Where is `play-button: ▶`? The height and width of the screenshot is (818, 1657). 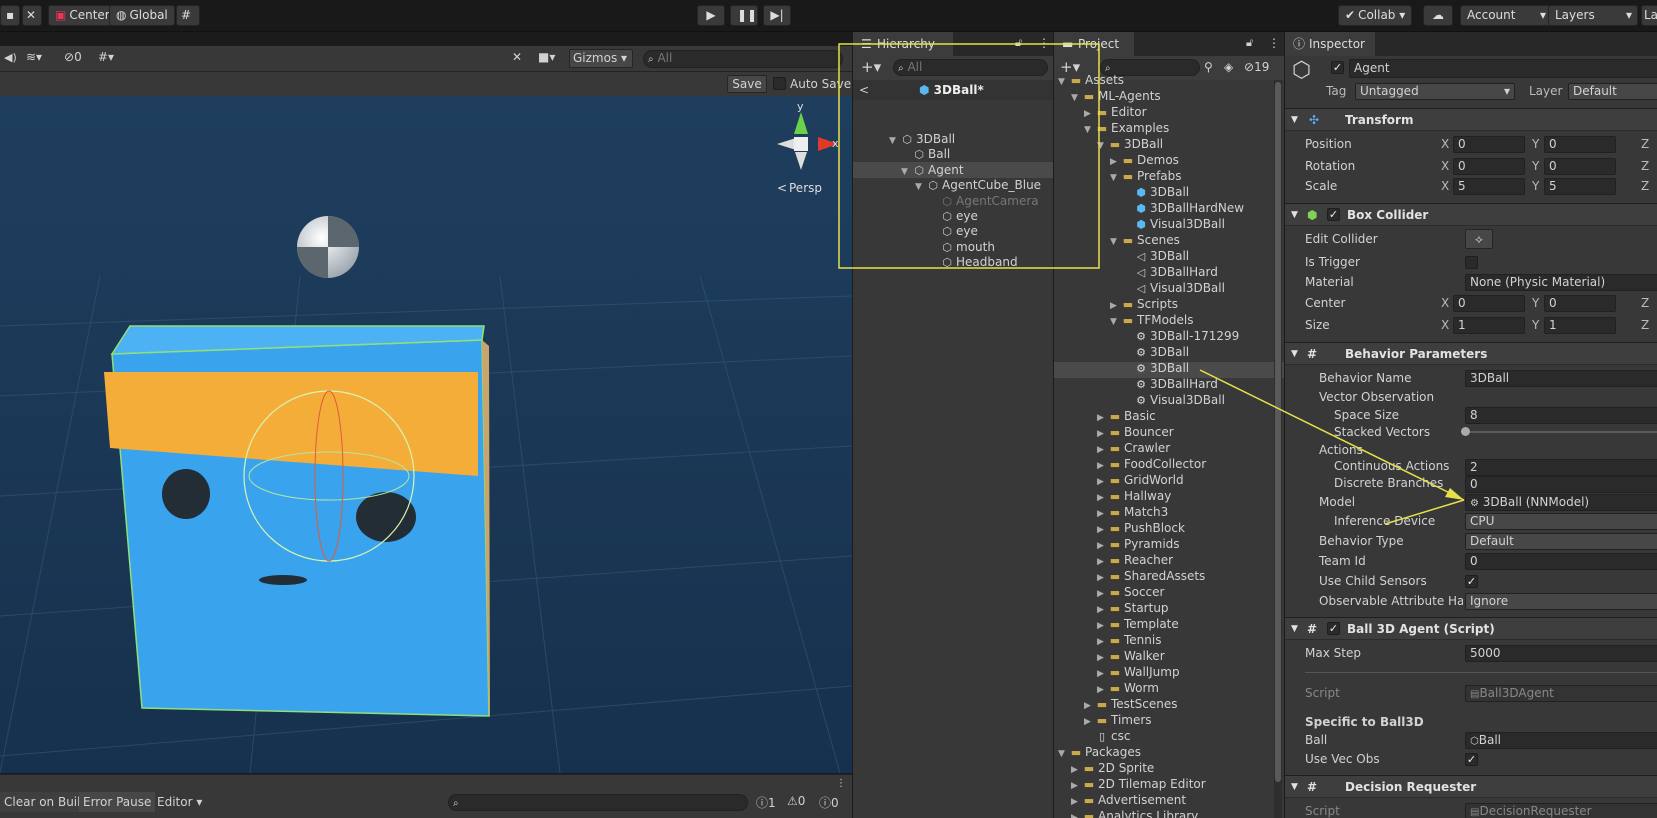 play-button: ▶ is located at coordinates (711, 15).